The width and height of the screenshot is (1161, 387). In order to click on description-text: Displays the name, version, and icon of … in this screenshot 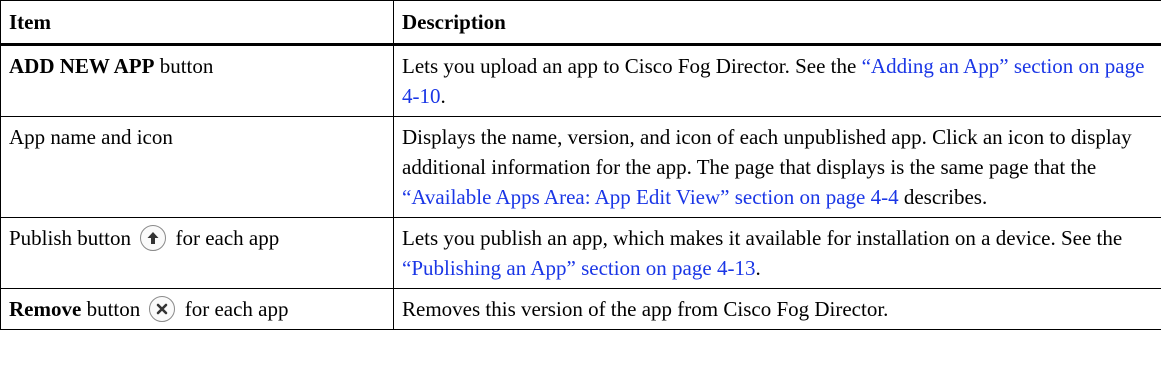, I will do `click(767, 152)`.